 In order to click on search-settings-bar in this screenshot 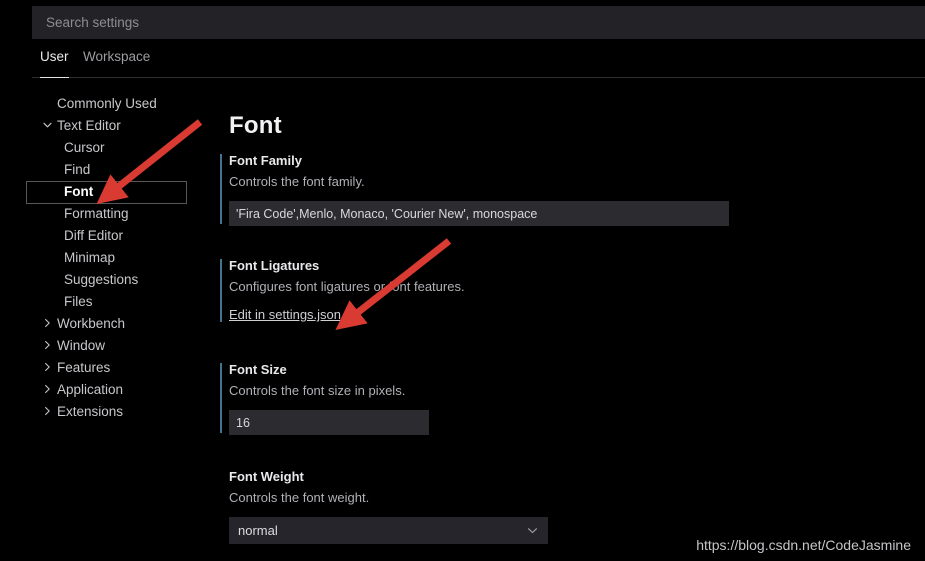, I will do `click(478, 22)`.